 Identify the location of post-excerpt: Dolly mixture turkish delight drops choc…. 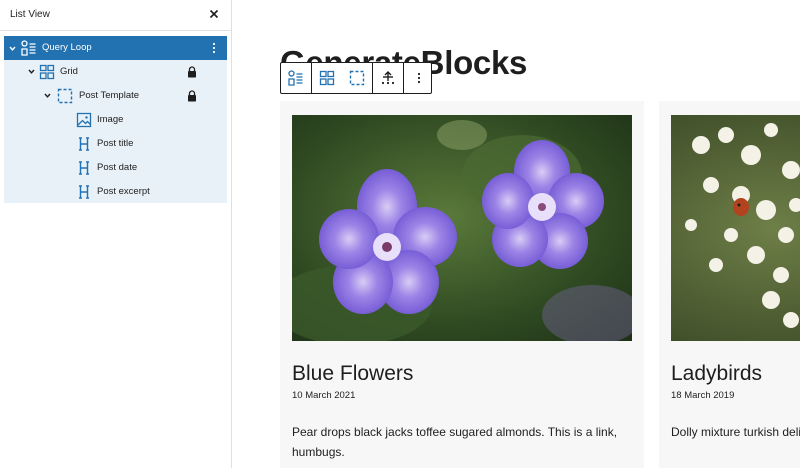
(735, 432).